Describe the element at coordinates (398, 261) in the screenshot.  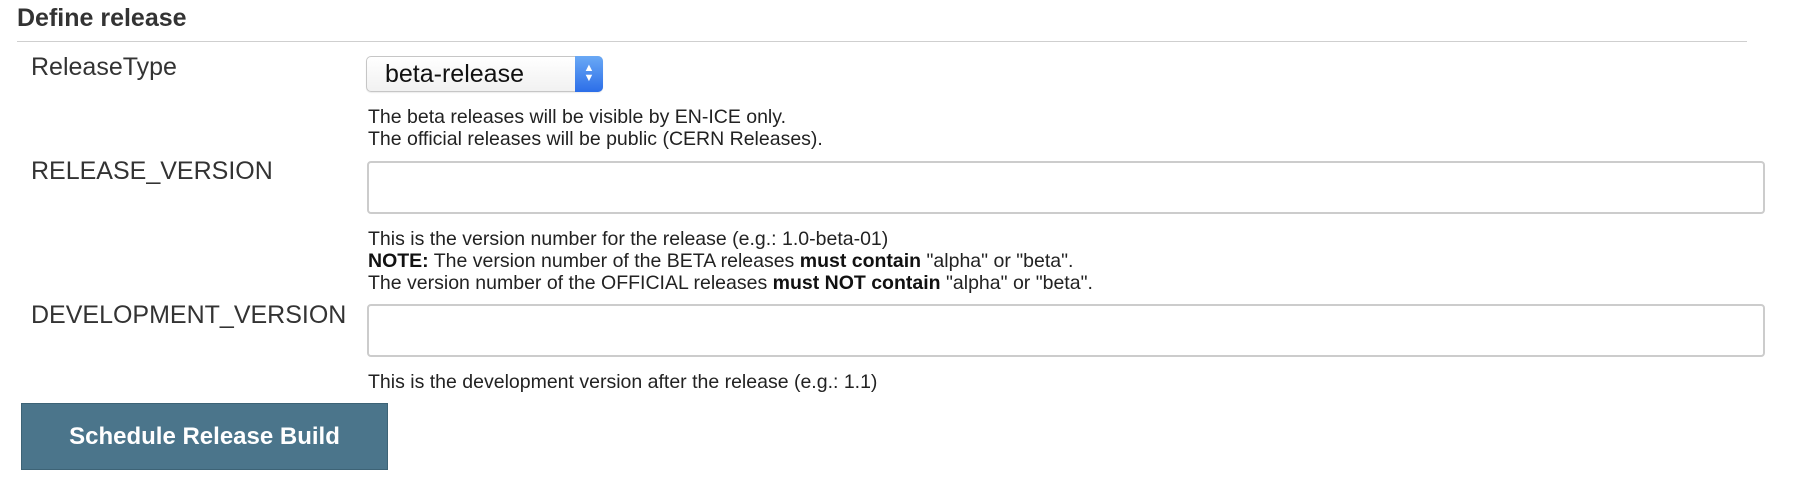
I see `note-prefix: NOTE:` at that location.